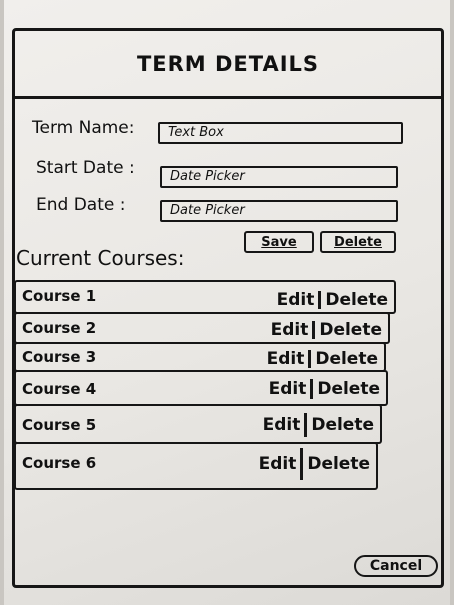 Image resolution: width=454 pixels, height=605 pixels. What do you see at coordinates (59, 328) in the screenshot?
I see `course-name: Course 2` at bounding box center [59, 328].